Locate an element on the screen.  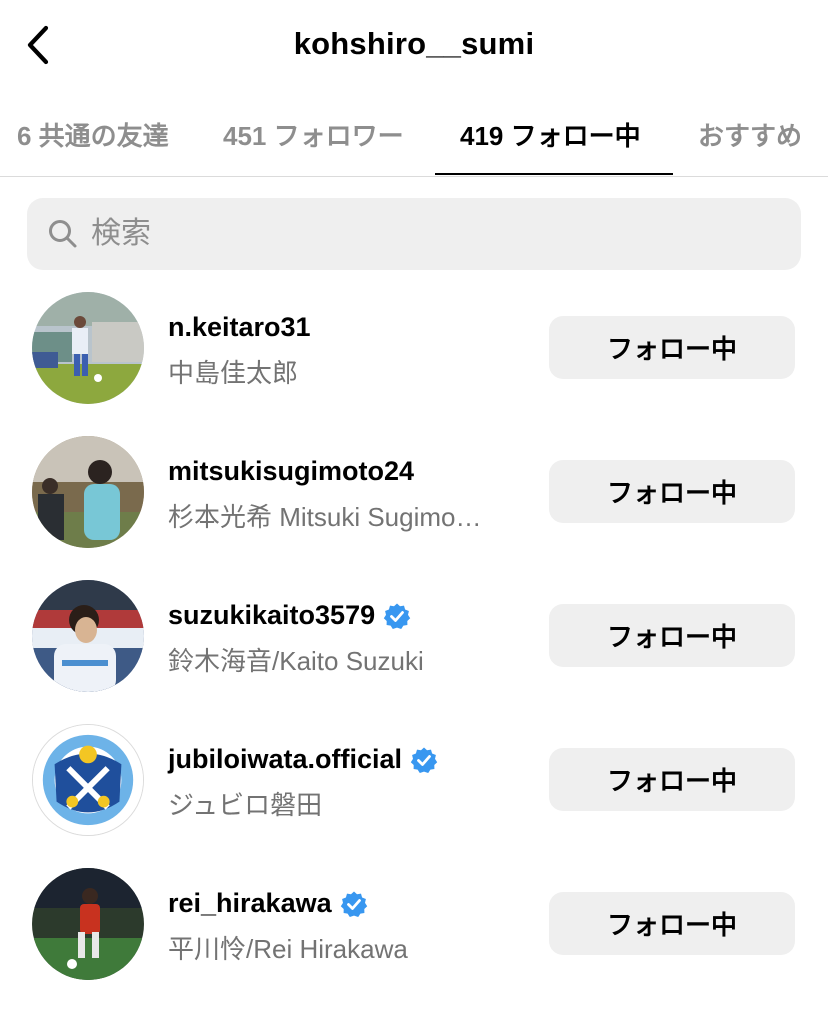
page-title: kohshiro__sumi is located at coordinates (414, 43).